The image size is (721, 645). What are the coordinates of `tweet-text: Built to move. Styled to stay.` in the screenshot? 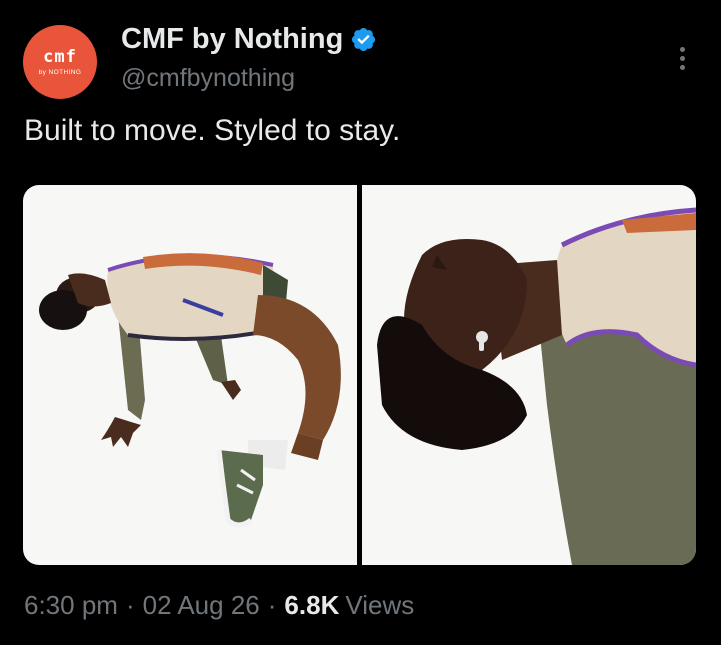 It's located at (212, 130).